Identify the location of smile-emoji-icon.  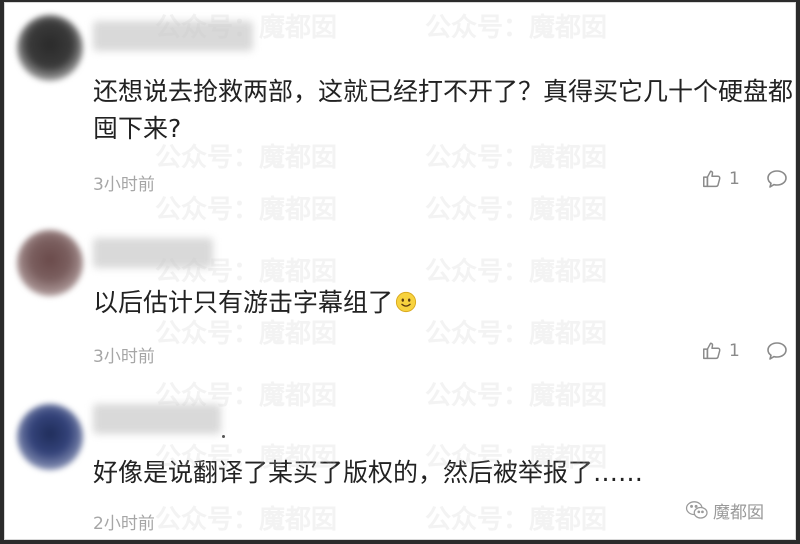
(406, 302).